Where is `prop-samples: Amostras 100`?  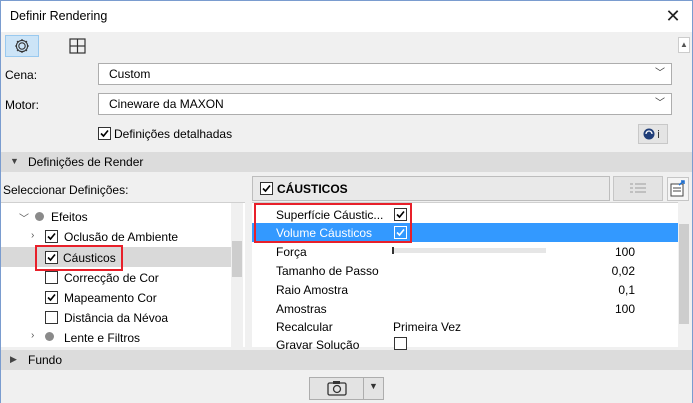 prop-samples: Amostras 100 is located at coordinates (466, 308).